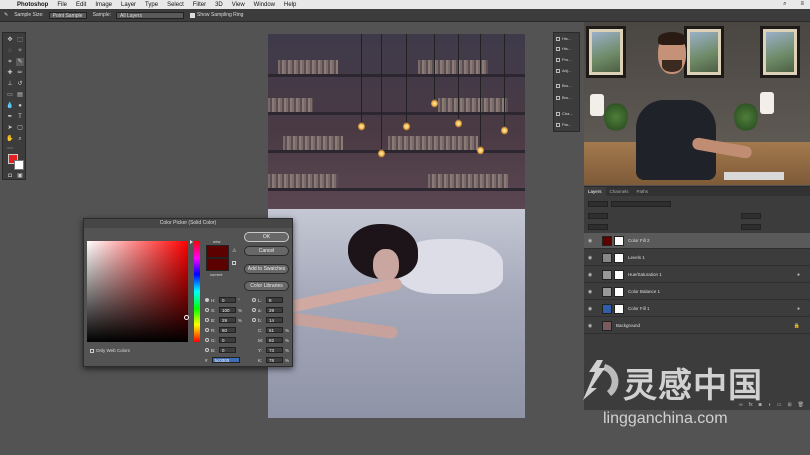 This screenshot has height=455, width=810. Describe the element at coordinates (20, 95) in the screenshot. I see `gradient-tool-icon: ▤` at that location.